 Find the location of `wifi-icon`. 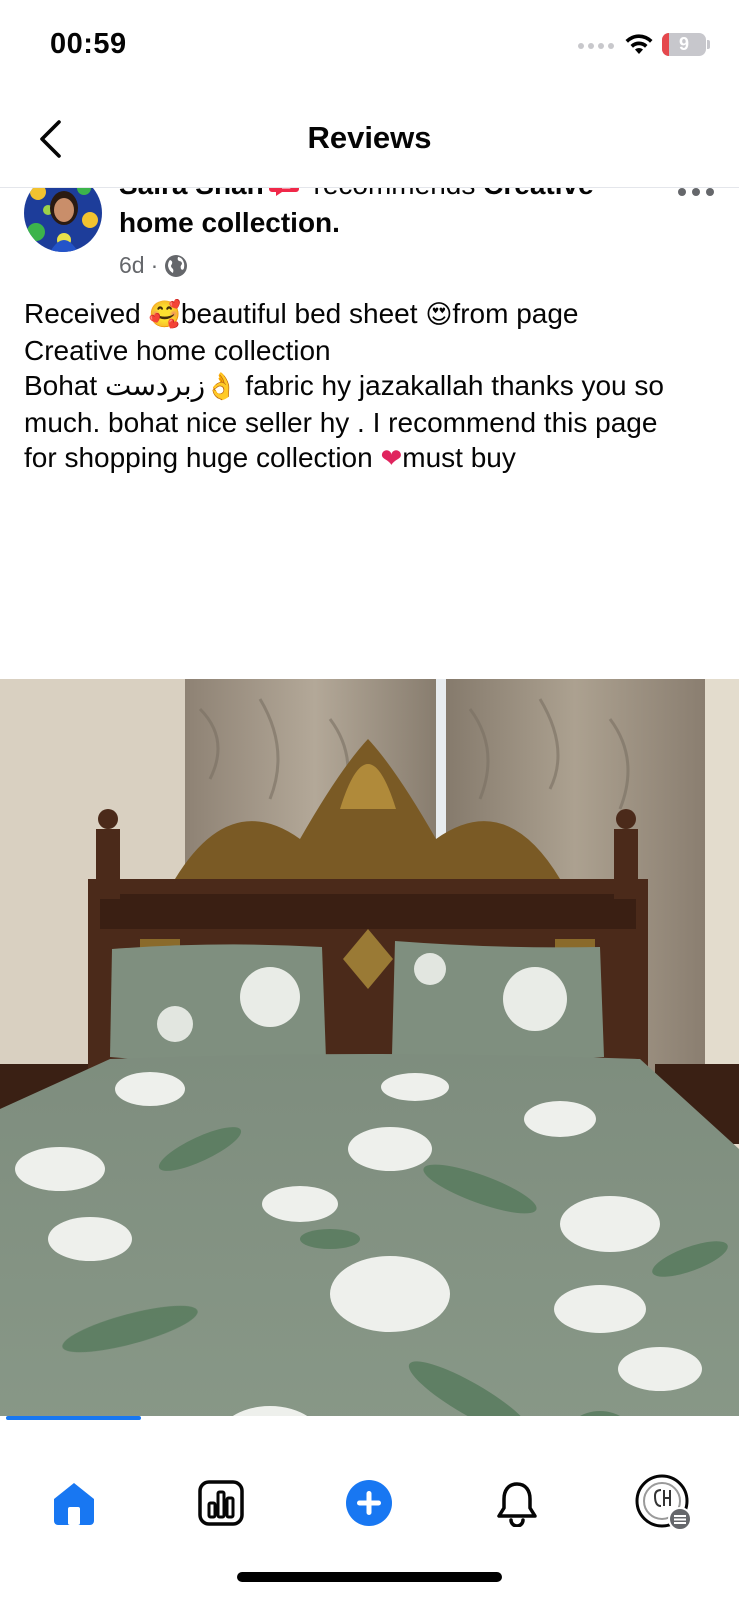

wifi-icon is located at coordinates (639, 44).